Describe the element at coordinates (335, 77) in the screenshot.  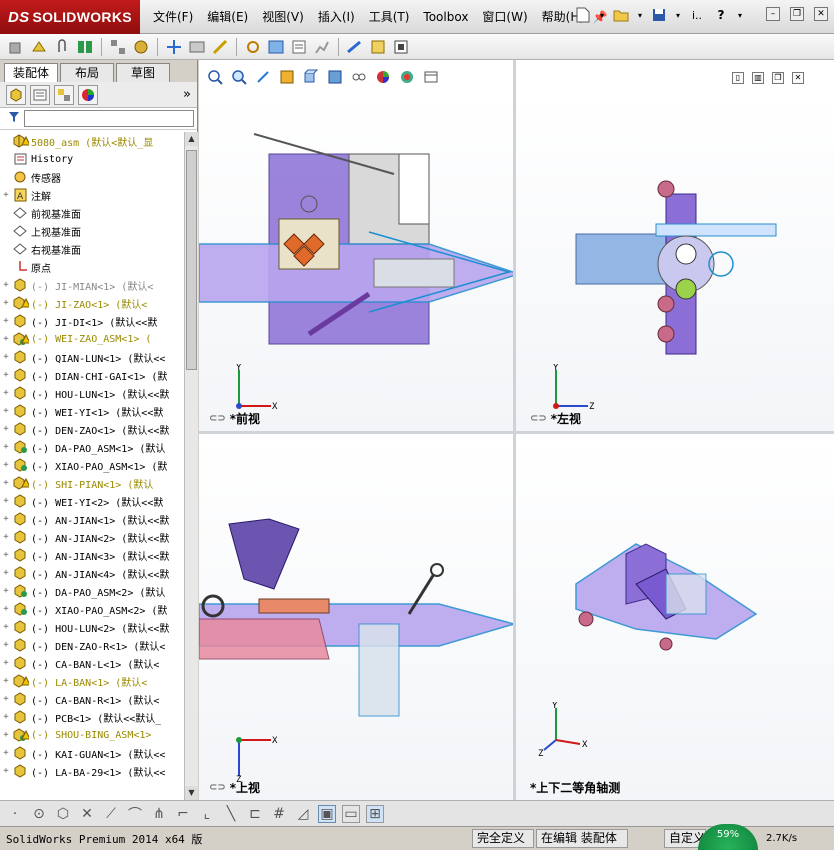
I see `display-style-icon` at that location.